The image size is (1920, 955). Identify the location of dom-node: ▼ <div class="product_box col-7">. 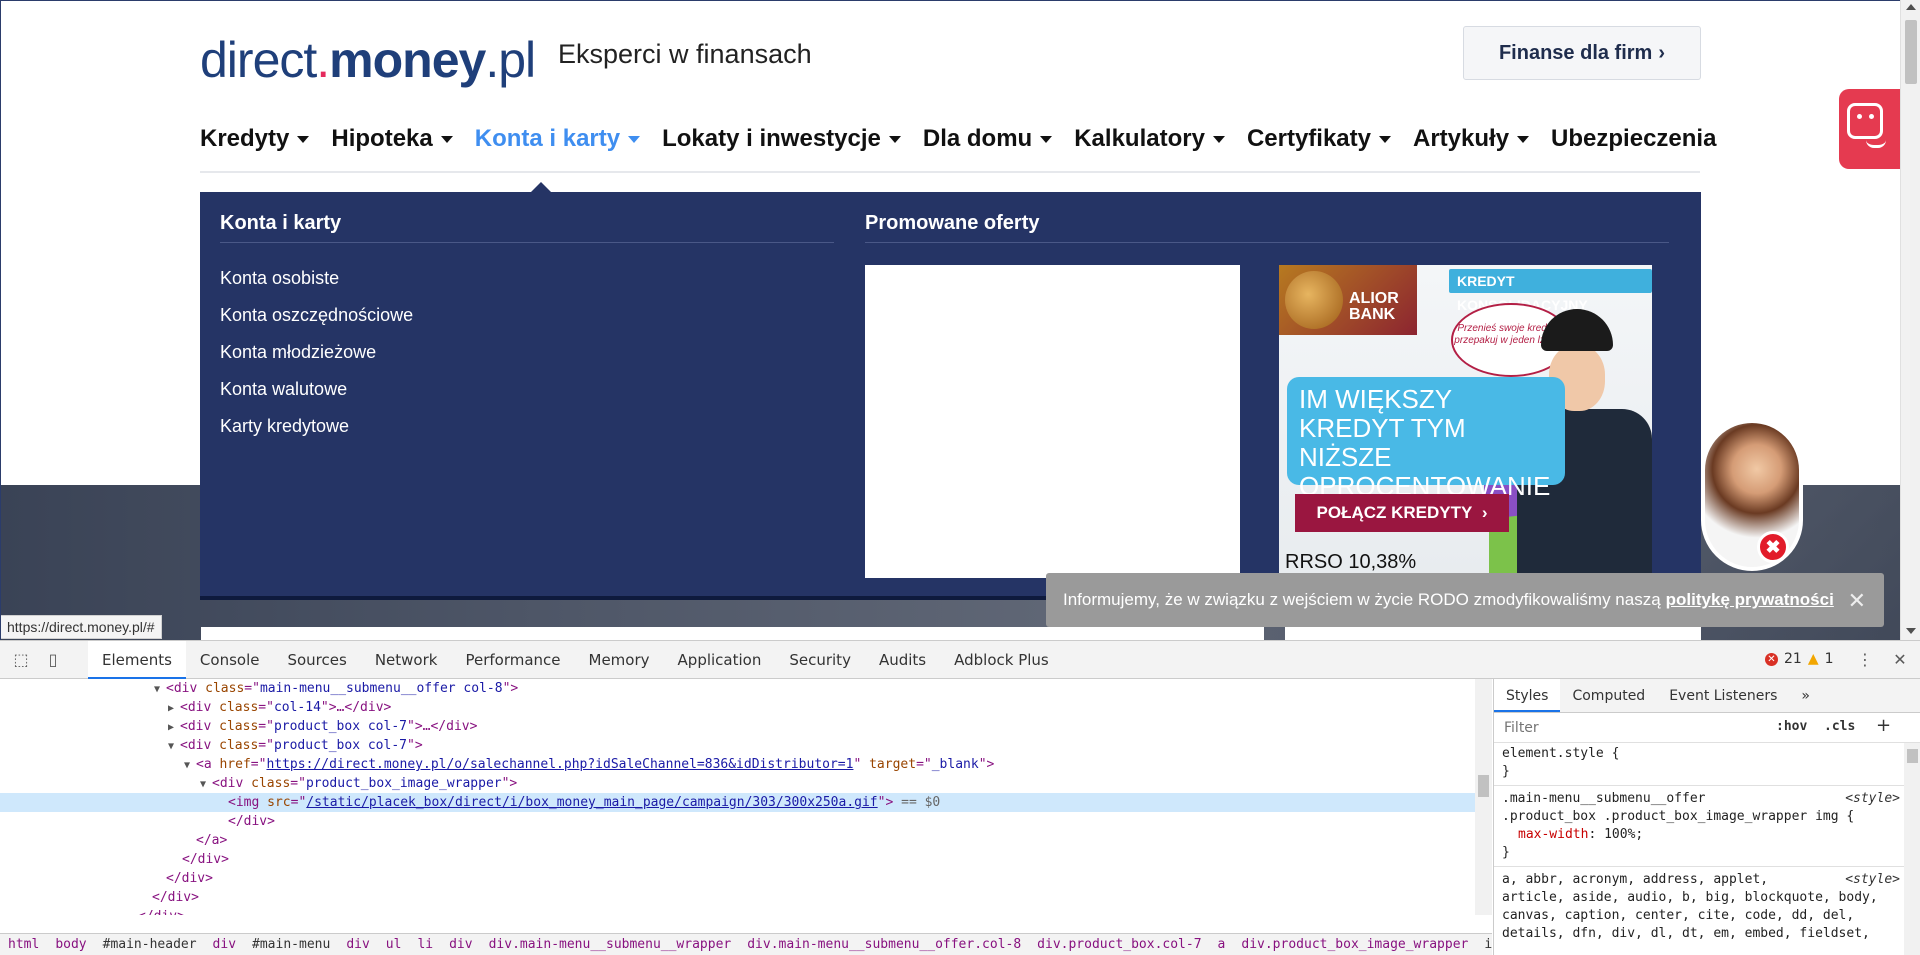
(737, 745).